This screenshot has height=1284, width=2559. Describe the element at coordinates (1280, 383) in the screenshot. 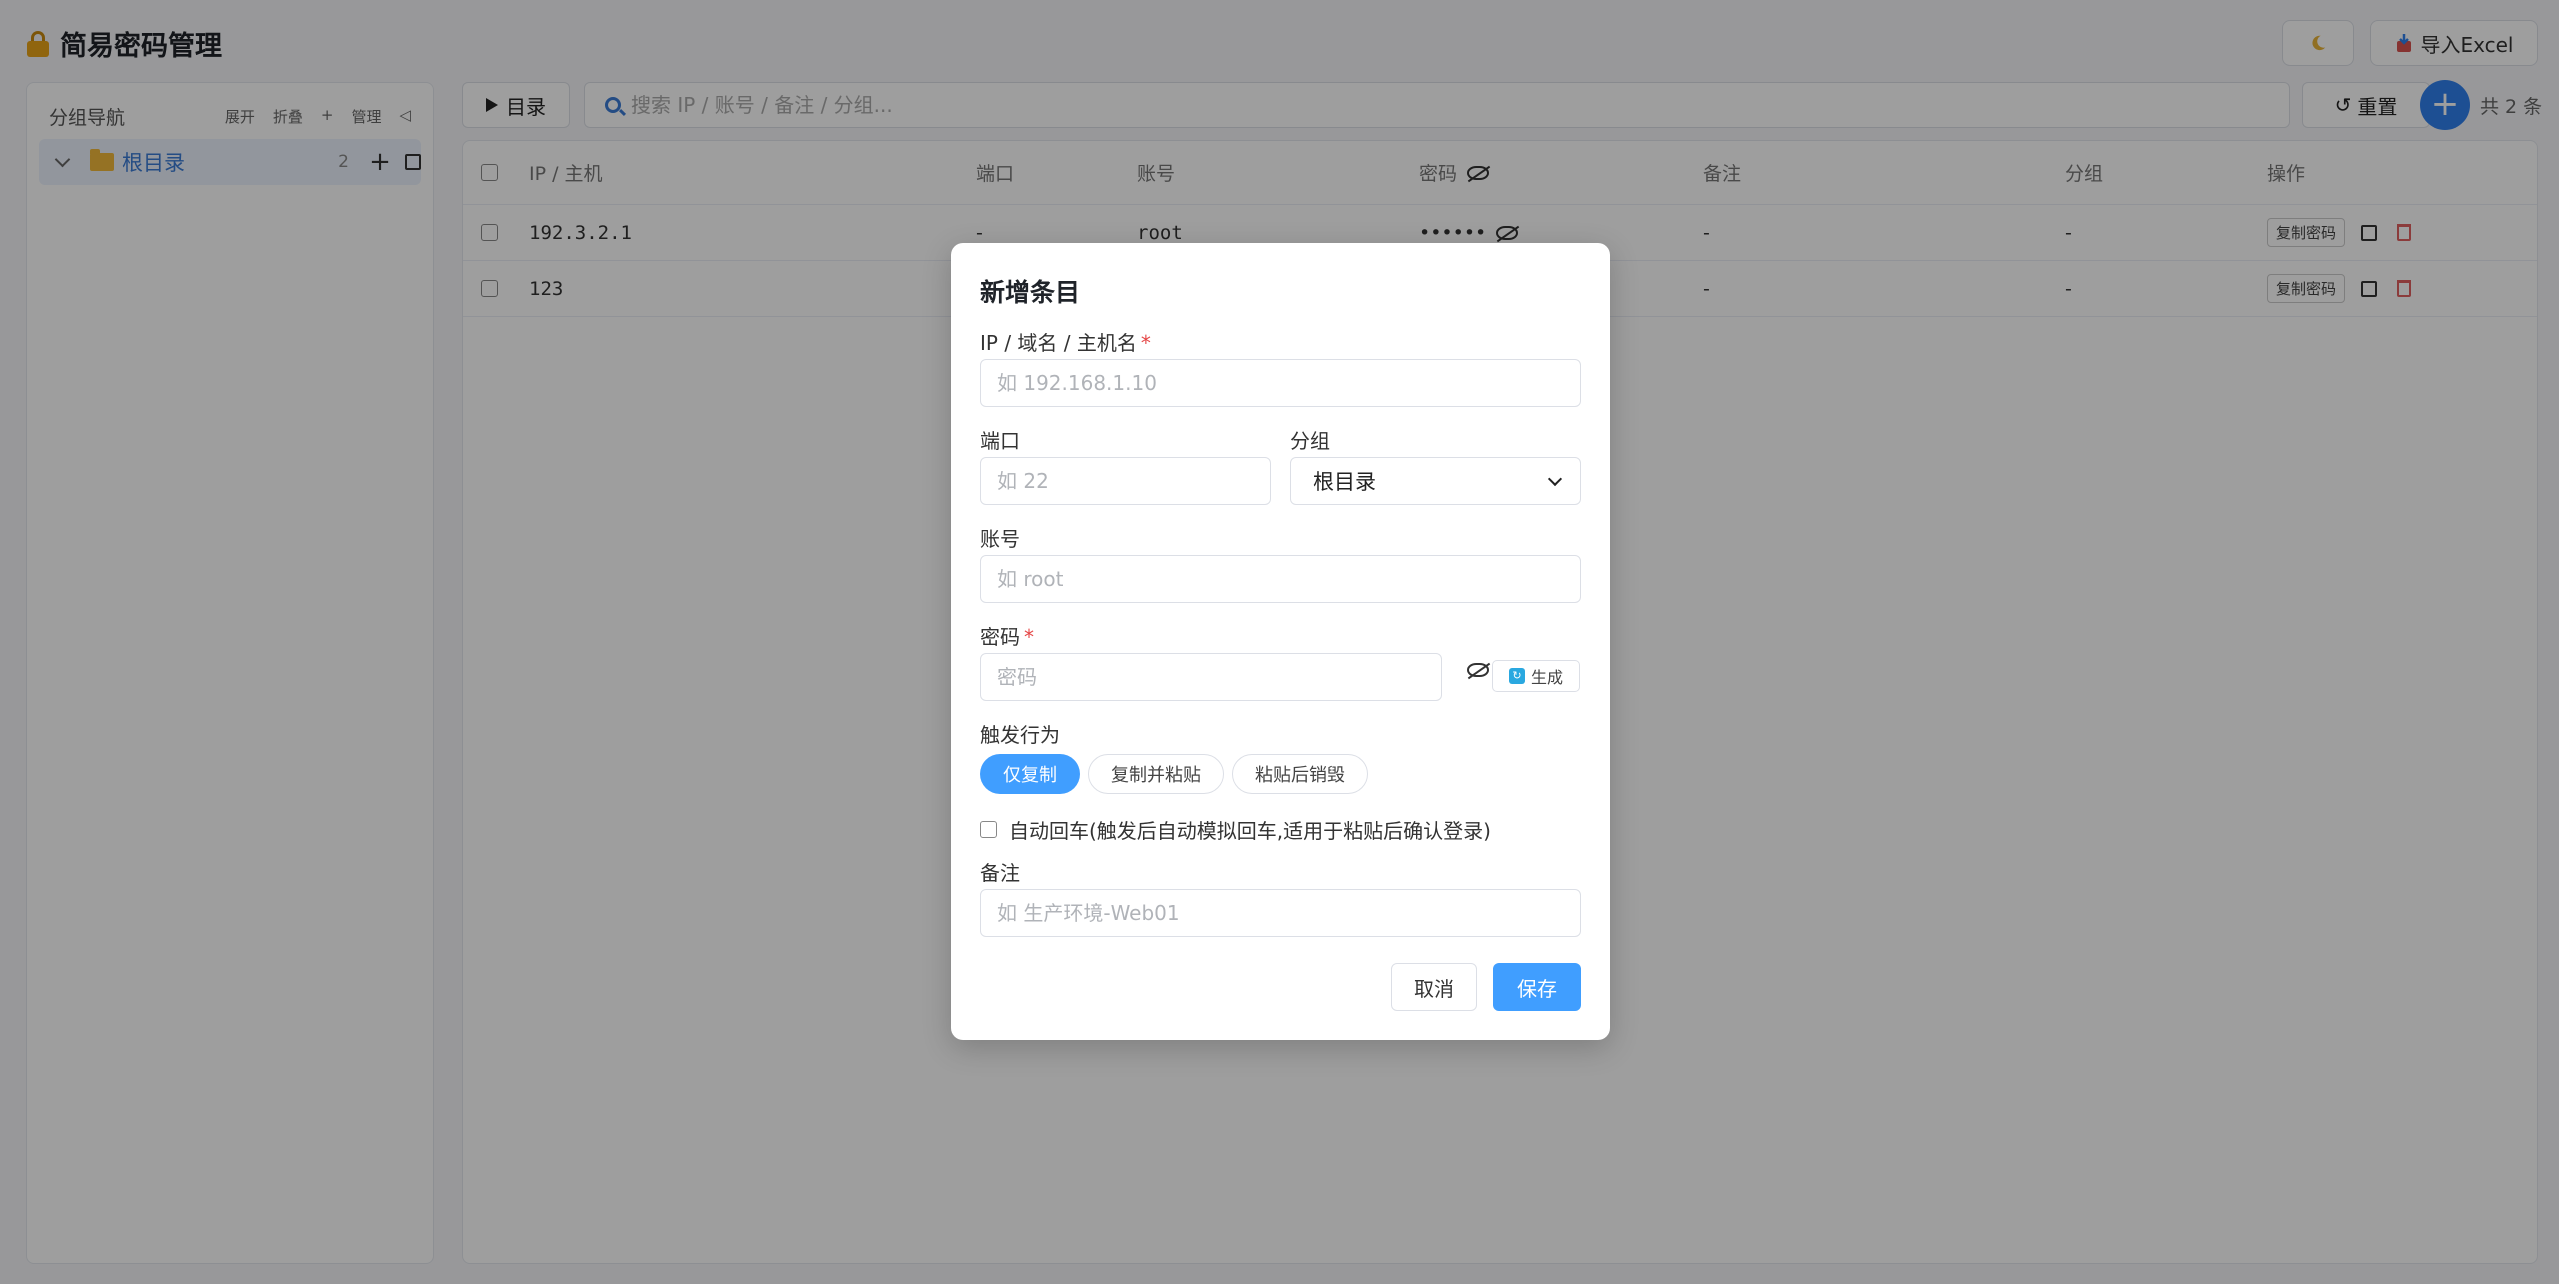

I see `ip-input` at that location.